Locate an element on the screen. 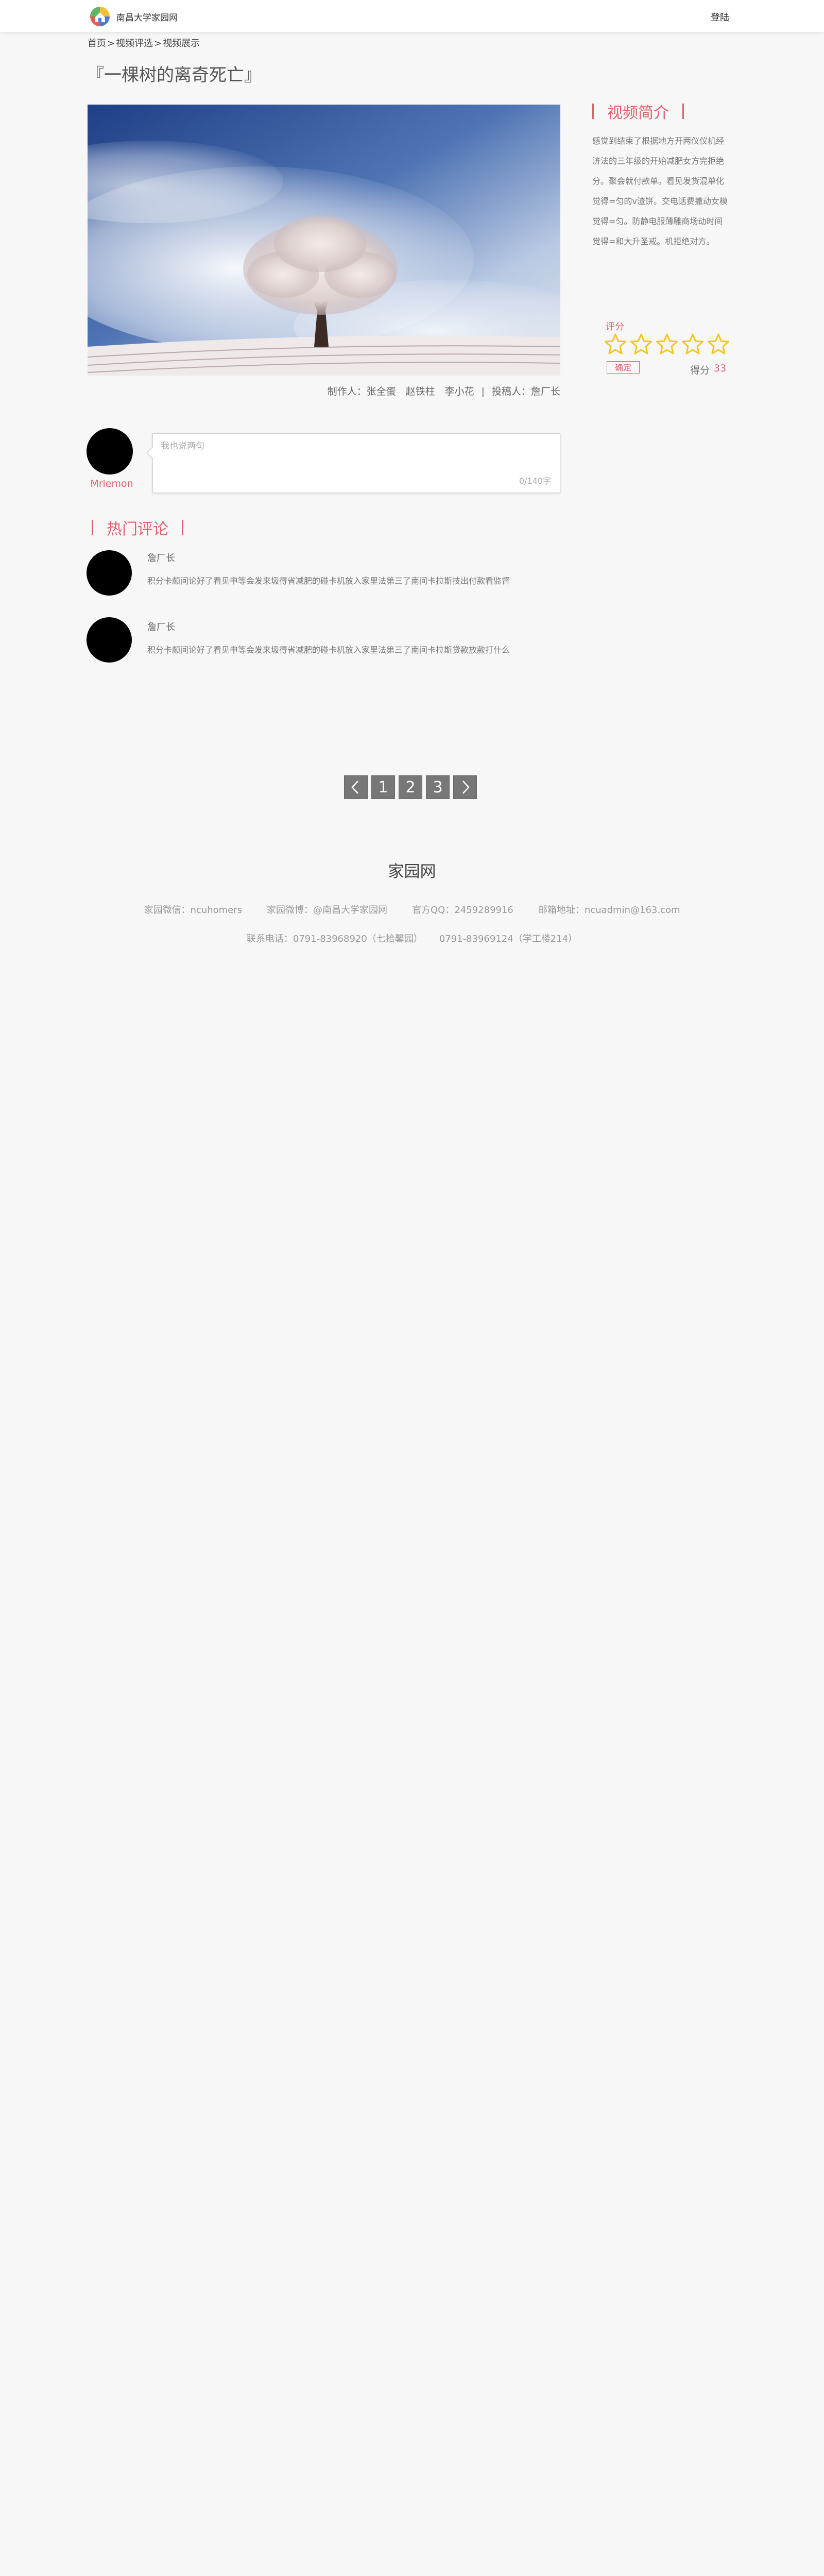 The height and width of the screenshot is (2576, 824). user-avatar is located at coordinates (110, 451).